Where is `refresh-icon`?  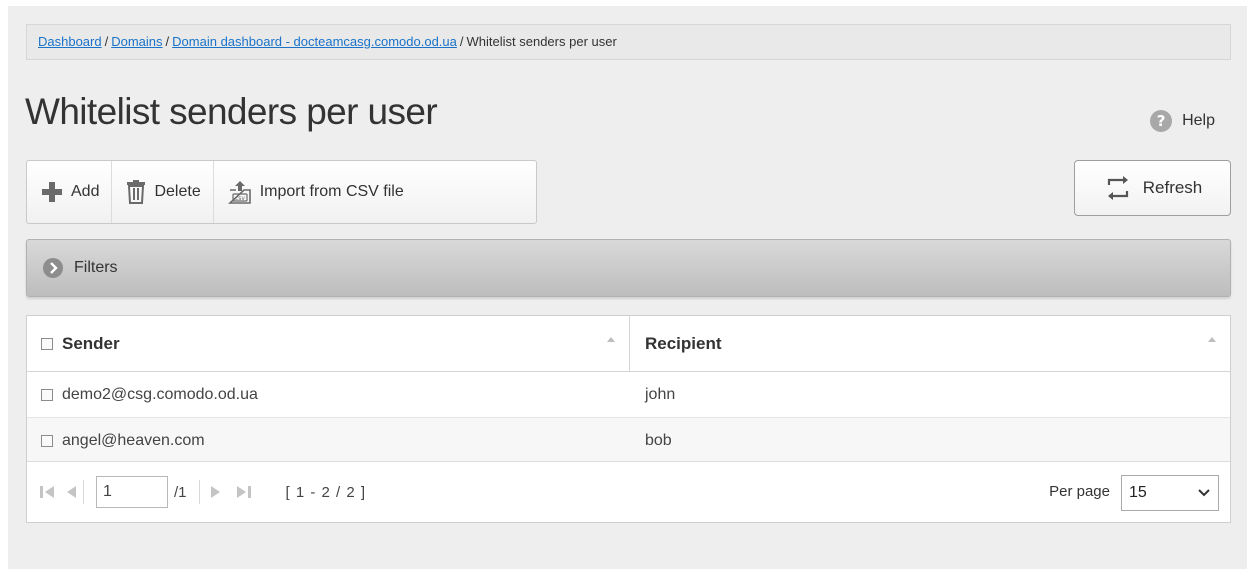 refresh-icon is located at coordinates (1118, 188).